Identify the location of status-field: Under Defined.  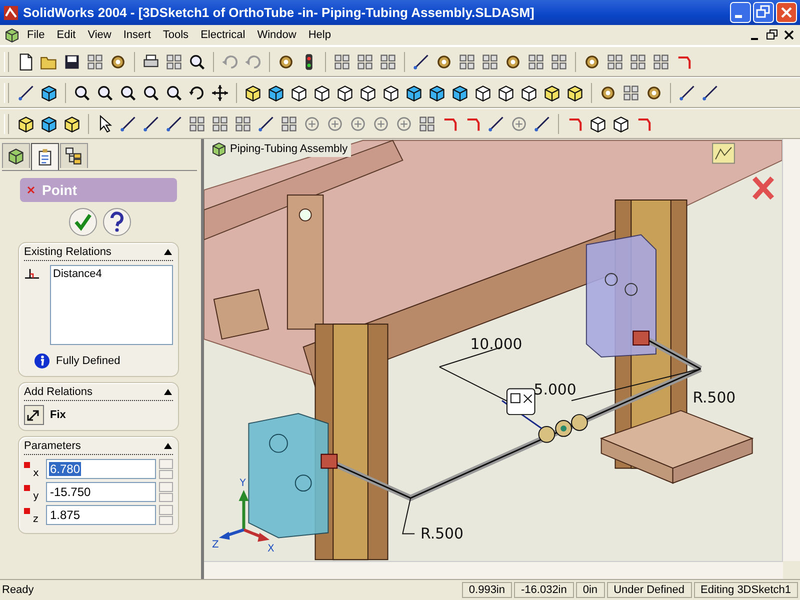
(649, 590).